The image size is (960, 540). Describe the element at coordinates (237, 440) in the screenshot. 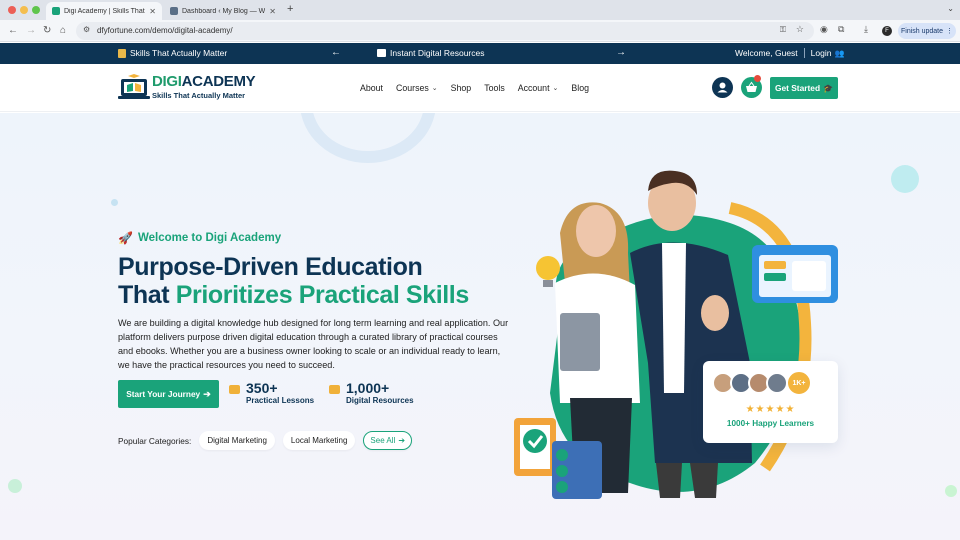

I see `category-pill-digital-marketing: Digital Marketing` at that location.